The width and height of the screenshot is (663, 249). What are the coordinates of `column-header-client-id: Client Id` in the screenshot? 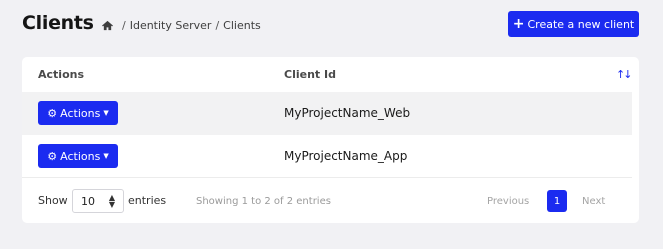 It's located at (310, 74).